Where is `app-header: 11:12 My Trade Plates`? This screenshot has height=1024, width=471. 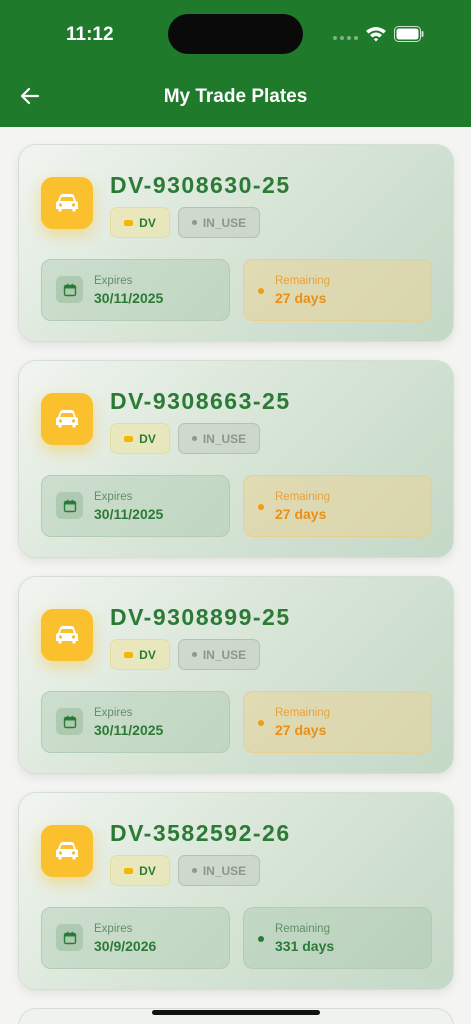 app-header: 11:12 My Trade Plates is located at coordinates (235, 63).